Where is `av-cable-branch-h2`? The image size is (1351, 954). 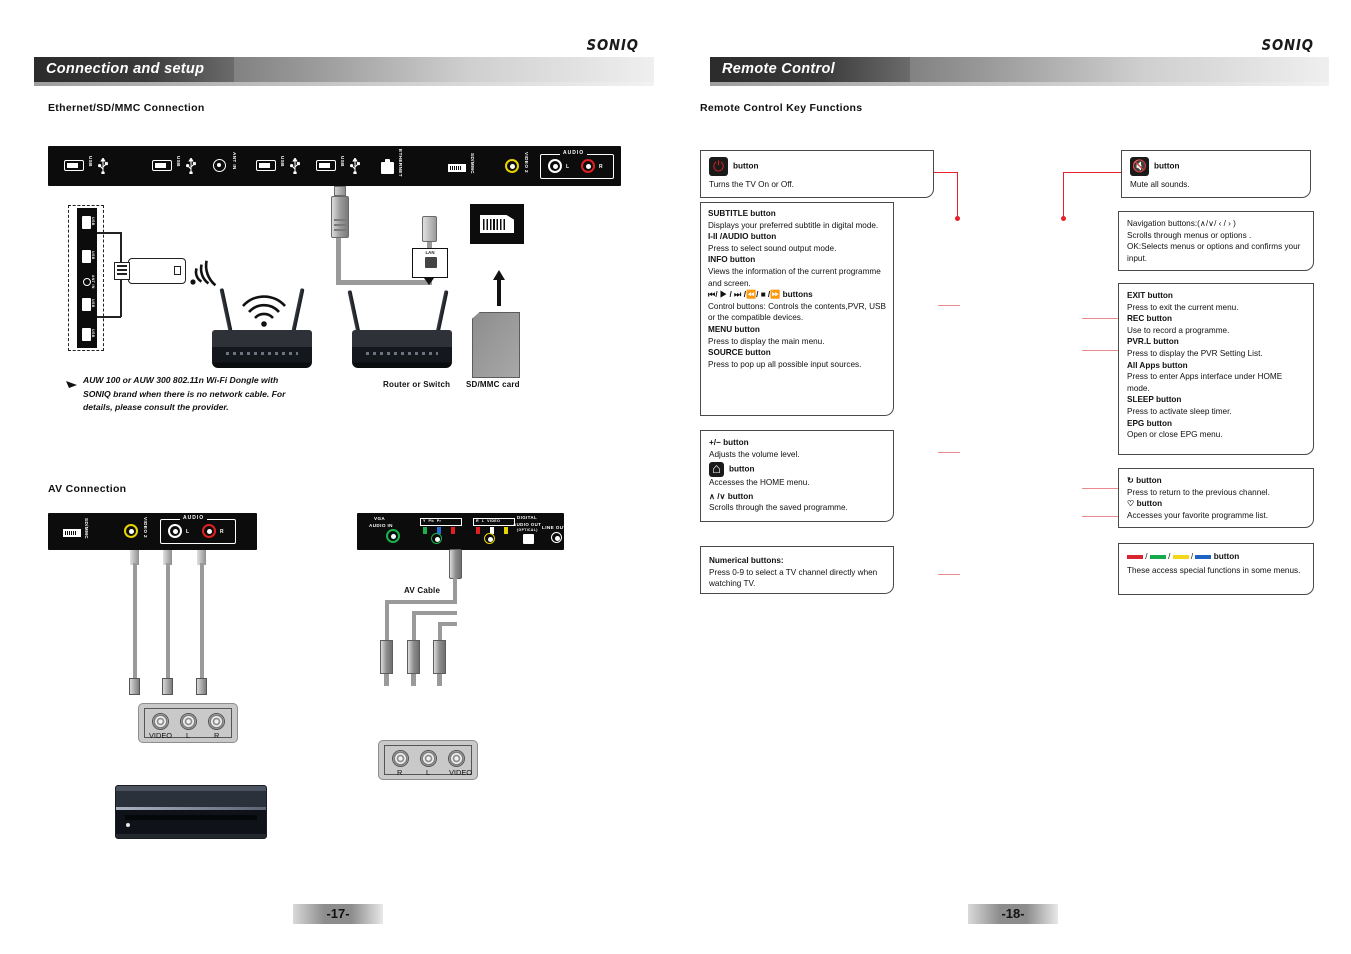 av-cable-branch-h2 is located at coordinates (434, 613).